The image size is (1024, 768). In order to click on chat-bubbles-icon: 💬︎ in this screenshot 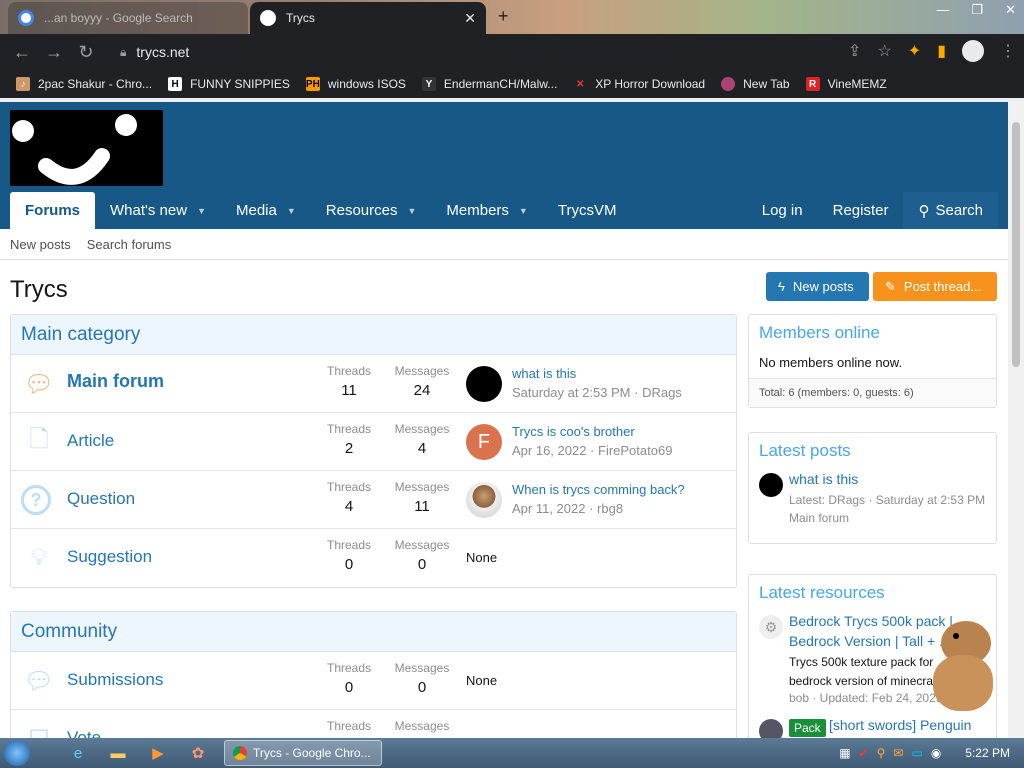, I will do `click(39, 384)`.